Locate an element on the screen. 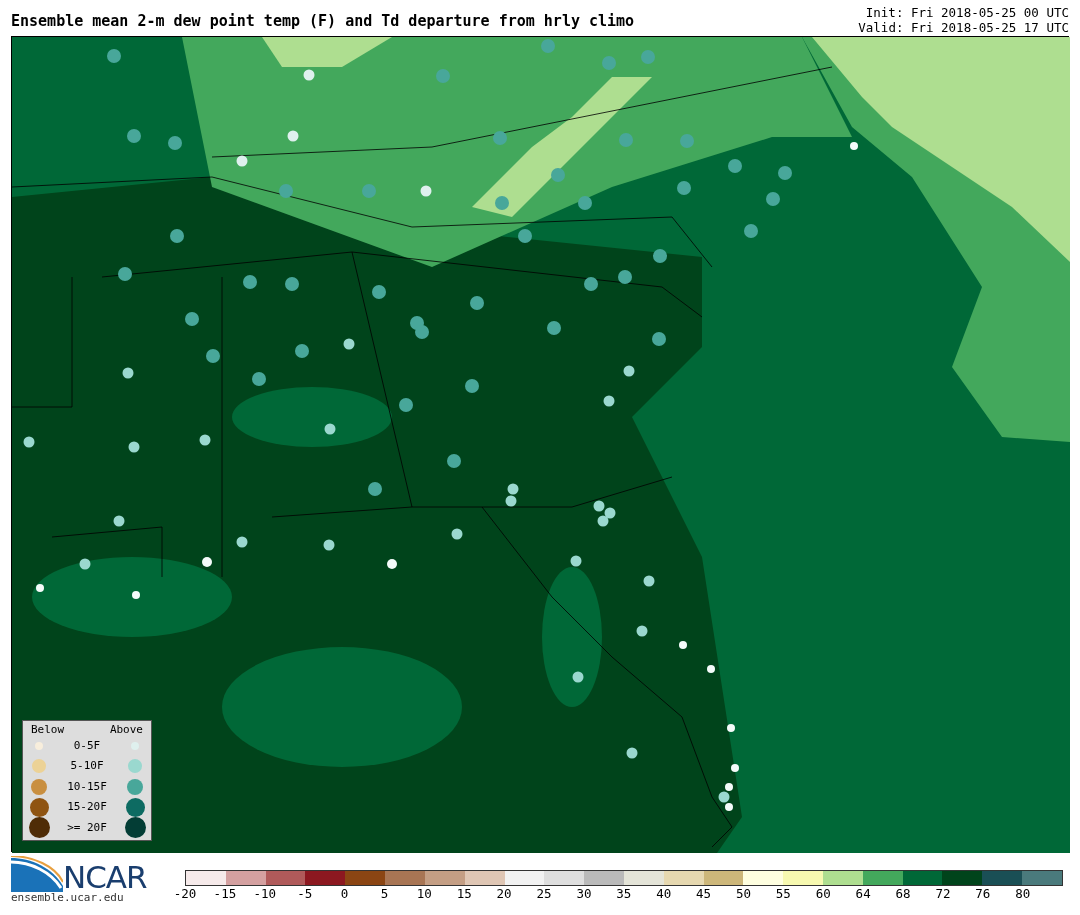  legend-label: >= 20F is located at coordinates (87, 827).